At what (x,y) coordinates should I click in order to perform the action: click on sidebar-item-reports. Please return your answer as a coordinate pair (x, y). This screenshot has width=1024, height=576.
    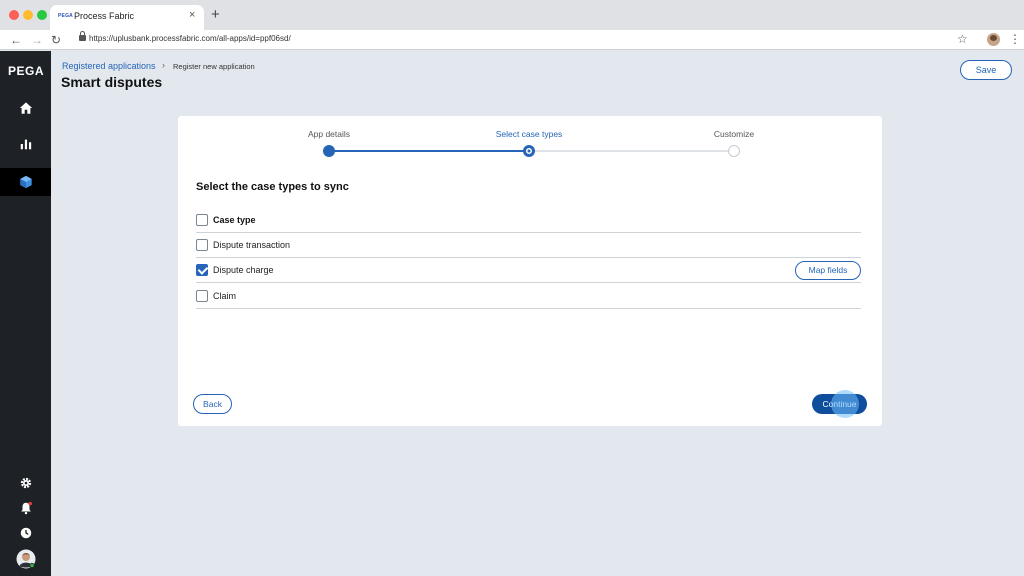
    Looking at the image, I should click on (25, 144).